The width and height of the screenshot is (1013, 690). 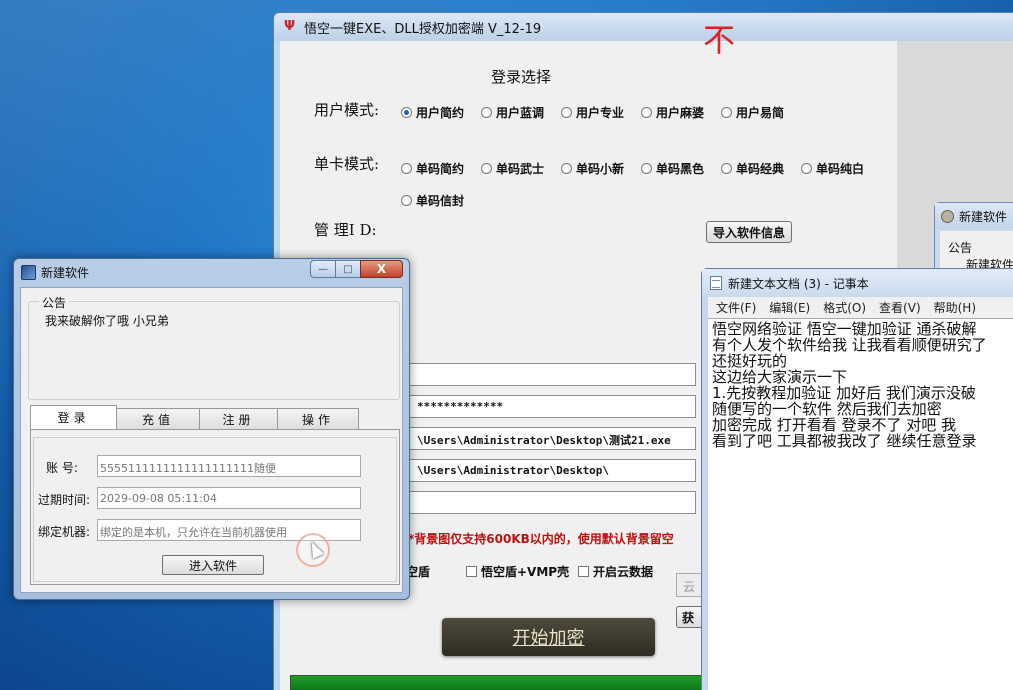 I want to click on close-button: X, so click(x=381, y=269).